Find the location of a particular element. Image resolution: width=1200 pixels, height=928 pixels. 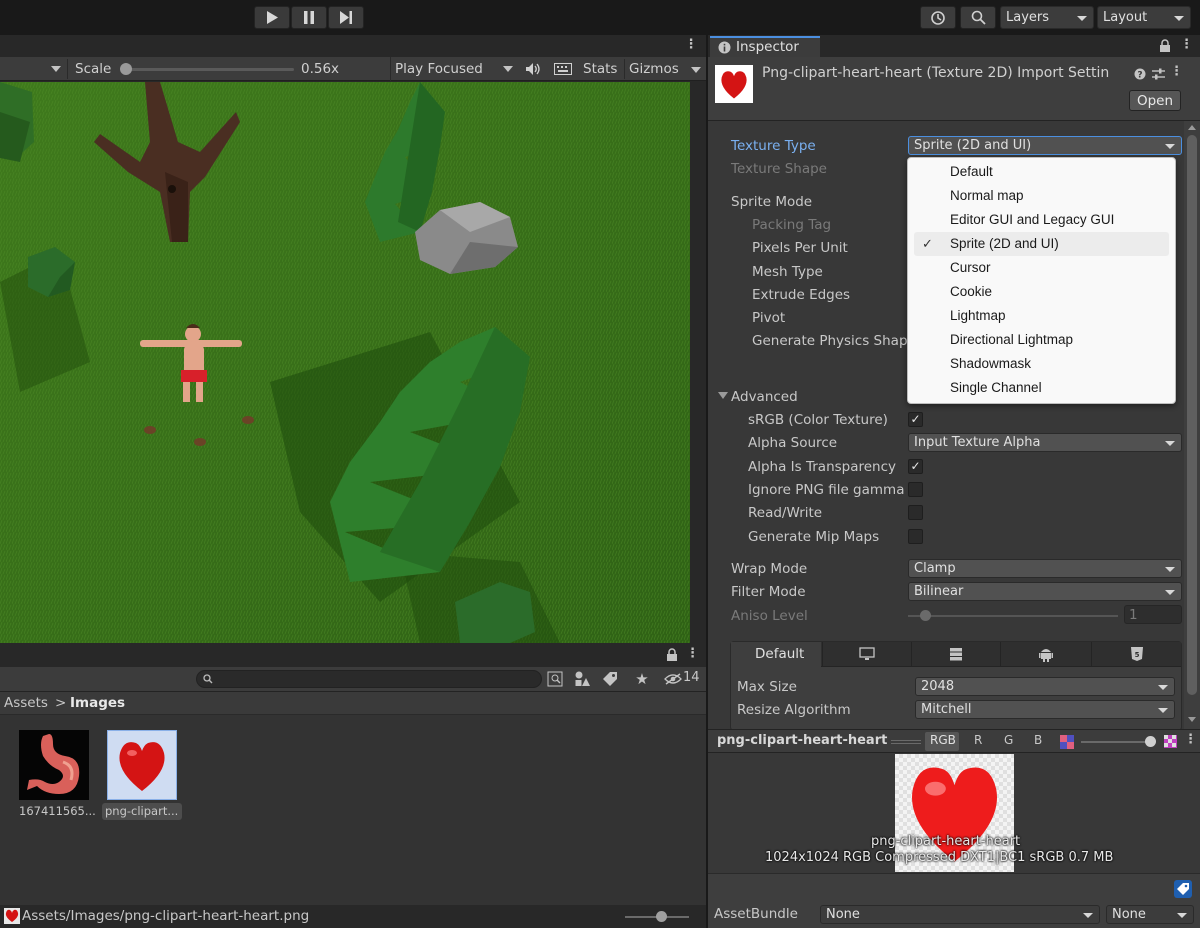

platform-tab-android is located at coordinates (1045, 654).